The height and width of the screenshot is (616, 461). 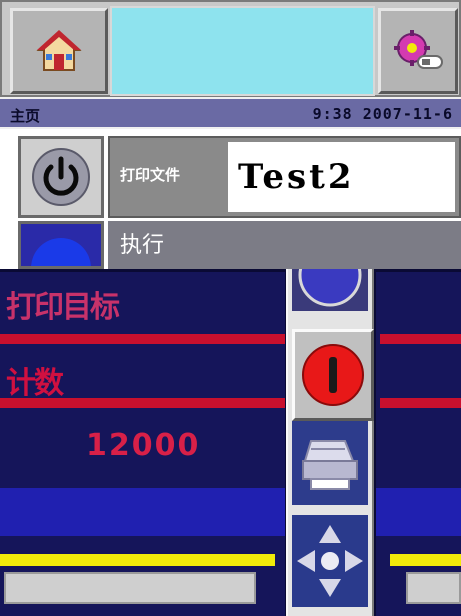 I want to click on control-column, so click(x=330, y=442).